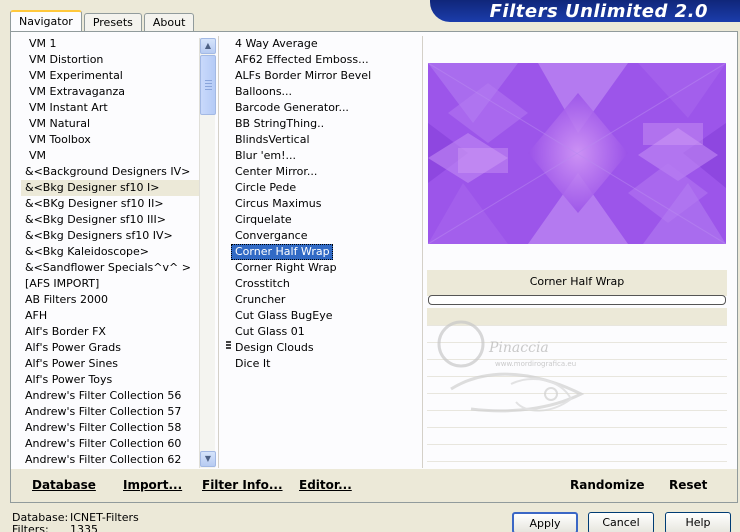 The height and width of the screenshot is (532, 740). I want to click on category-item: Alf's Border FX, so click(113, 332).